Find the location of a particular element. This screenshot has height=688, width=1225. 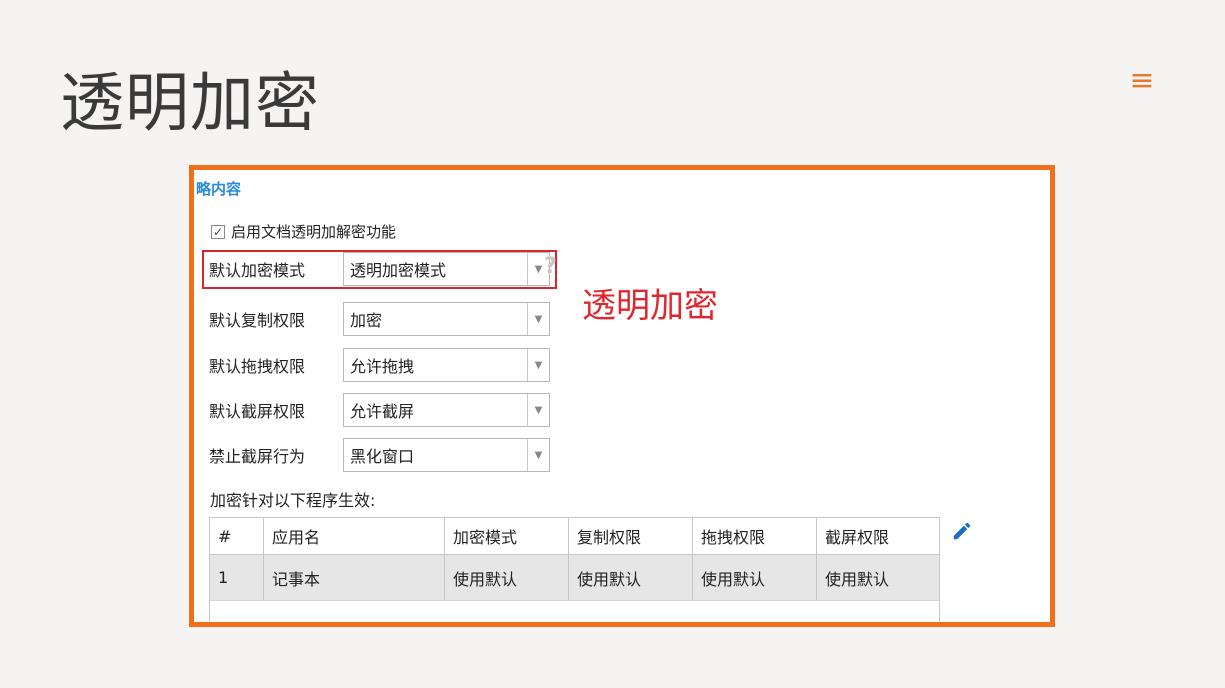

select-value: 加密 is located at coordinates (366, 320).